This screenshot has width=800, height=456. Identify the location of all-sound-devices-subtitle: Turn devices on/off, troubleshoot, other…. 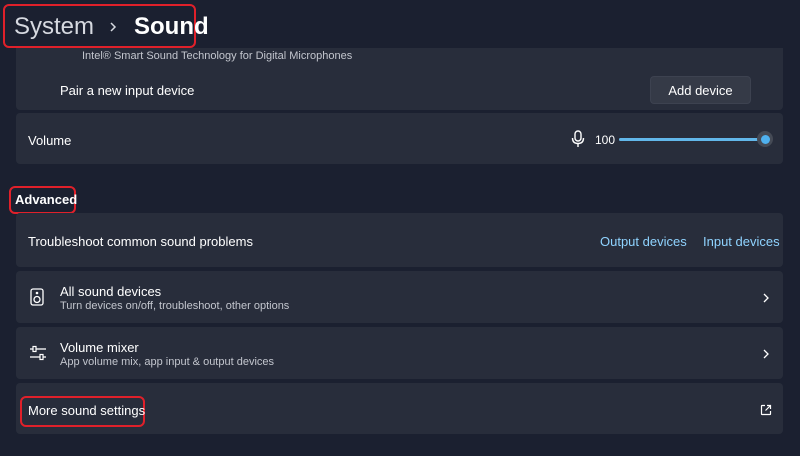
(175, 306).